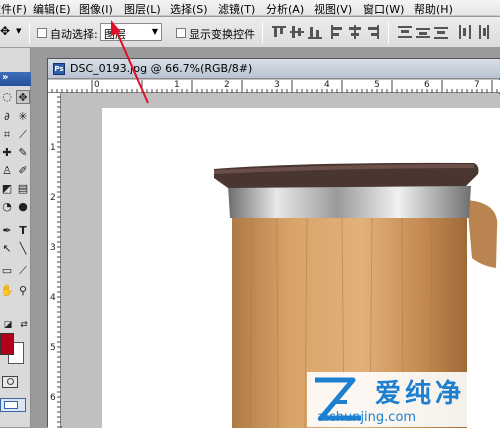 This screenshot has width=500, height=428. Describe the element at coordinates (42, 33) in the screenshot. I see `auto-select-checkbox` at that location.